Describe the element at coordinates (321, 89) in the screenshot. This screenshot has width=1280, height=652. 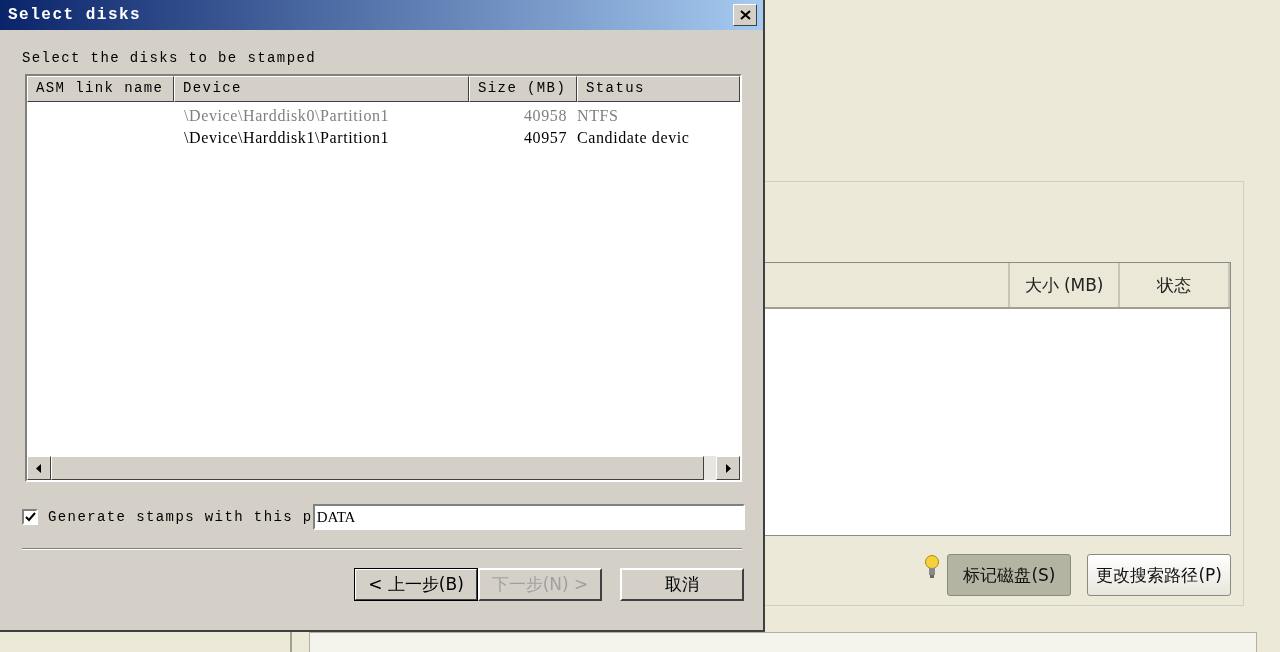
I see `column-header: Device` at that location.